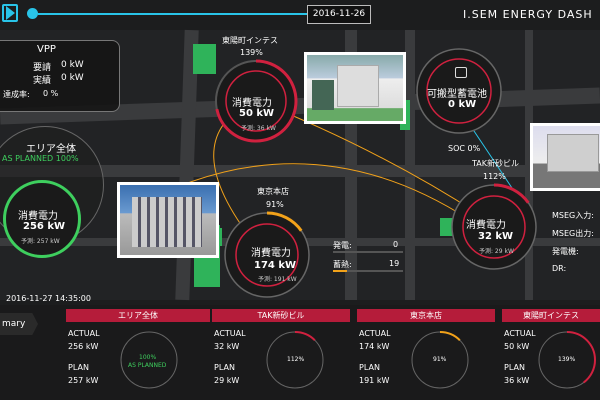 The image size is (600, 400). What do you see at coordinates (339, 14) in the screenshot?
I see `date-display: 2016-11-26` at bounding box center [339, 14].